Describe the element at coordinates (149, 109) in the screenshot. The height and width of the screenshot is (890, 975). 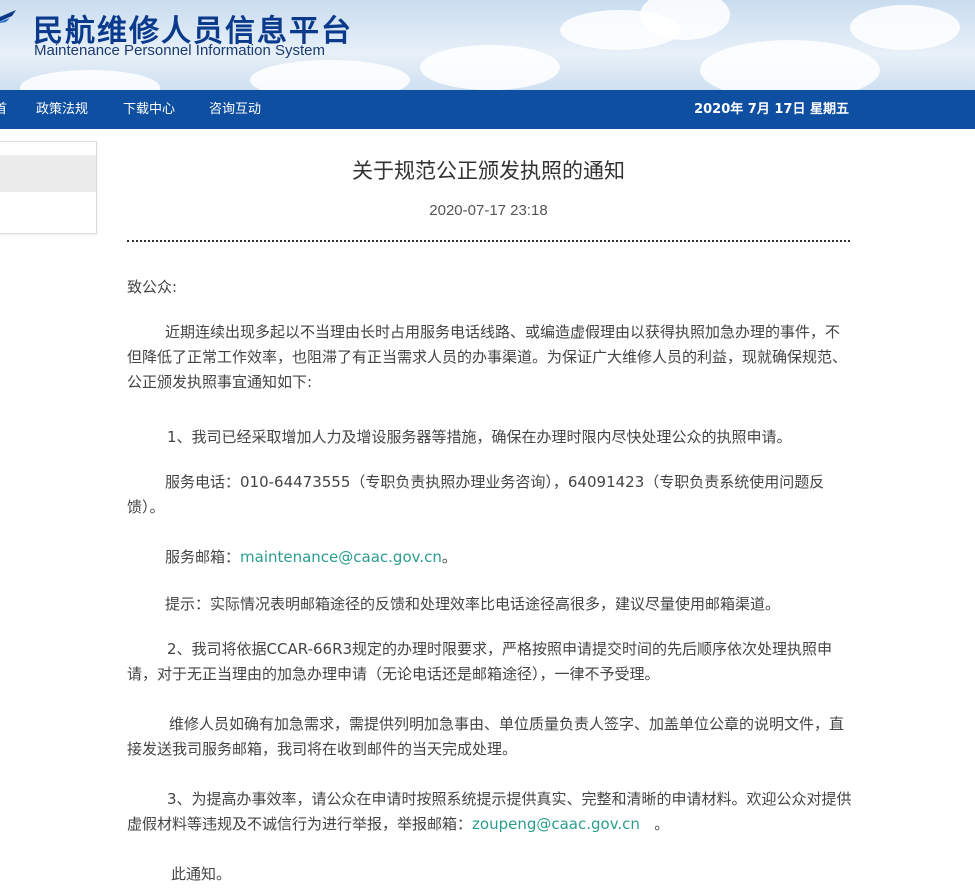
I see `nav-item-downloads: 下载中心` at that location.